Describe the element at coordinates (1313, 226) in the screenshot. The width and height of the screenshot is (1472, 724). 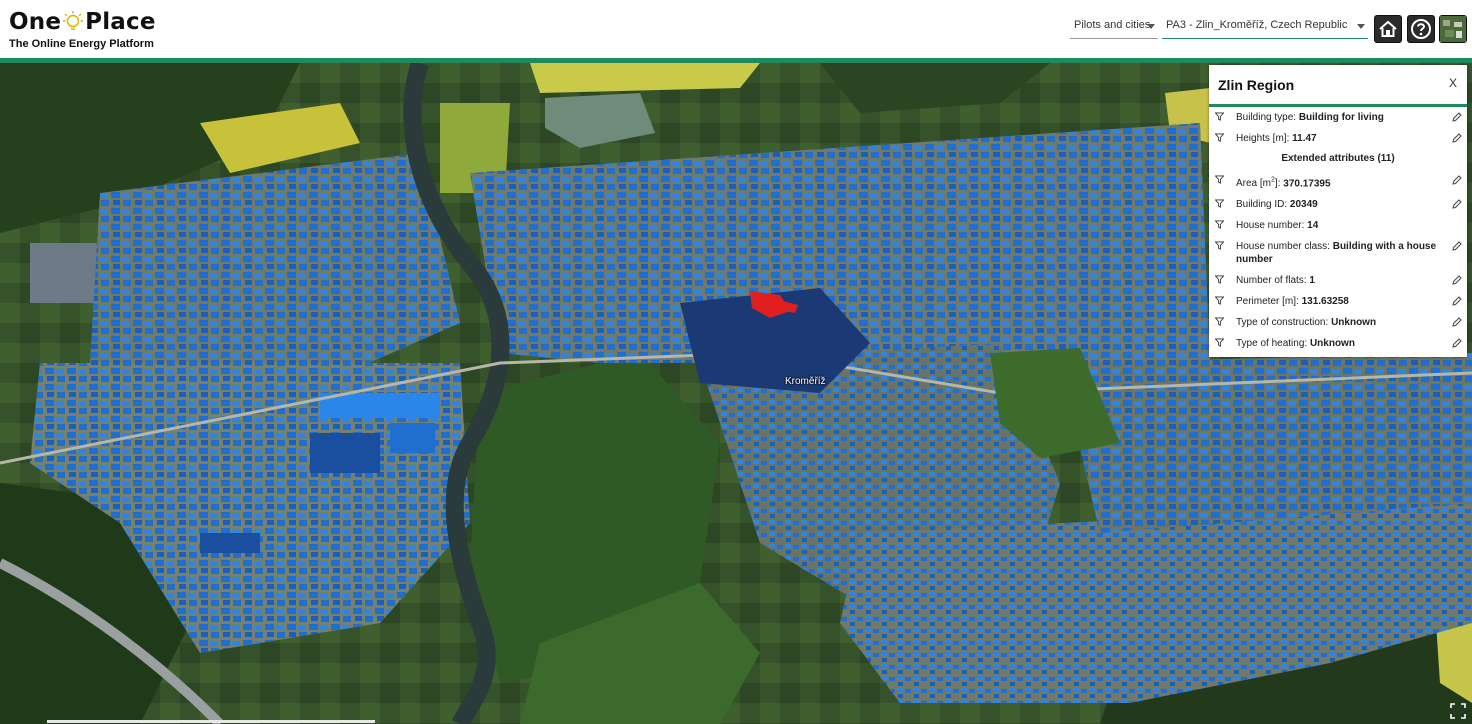
I see `attribute-value: 14` at that location.